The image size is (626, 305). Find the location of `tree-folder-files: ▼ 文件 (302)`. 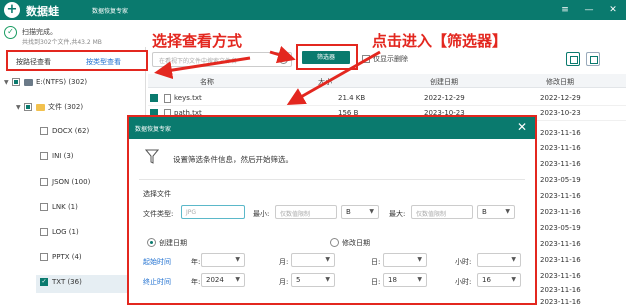

tree-folder-files: ▼ 文件 (302) is located at coordinates (80, 111).